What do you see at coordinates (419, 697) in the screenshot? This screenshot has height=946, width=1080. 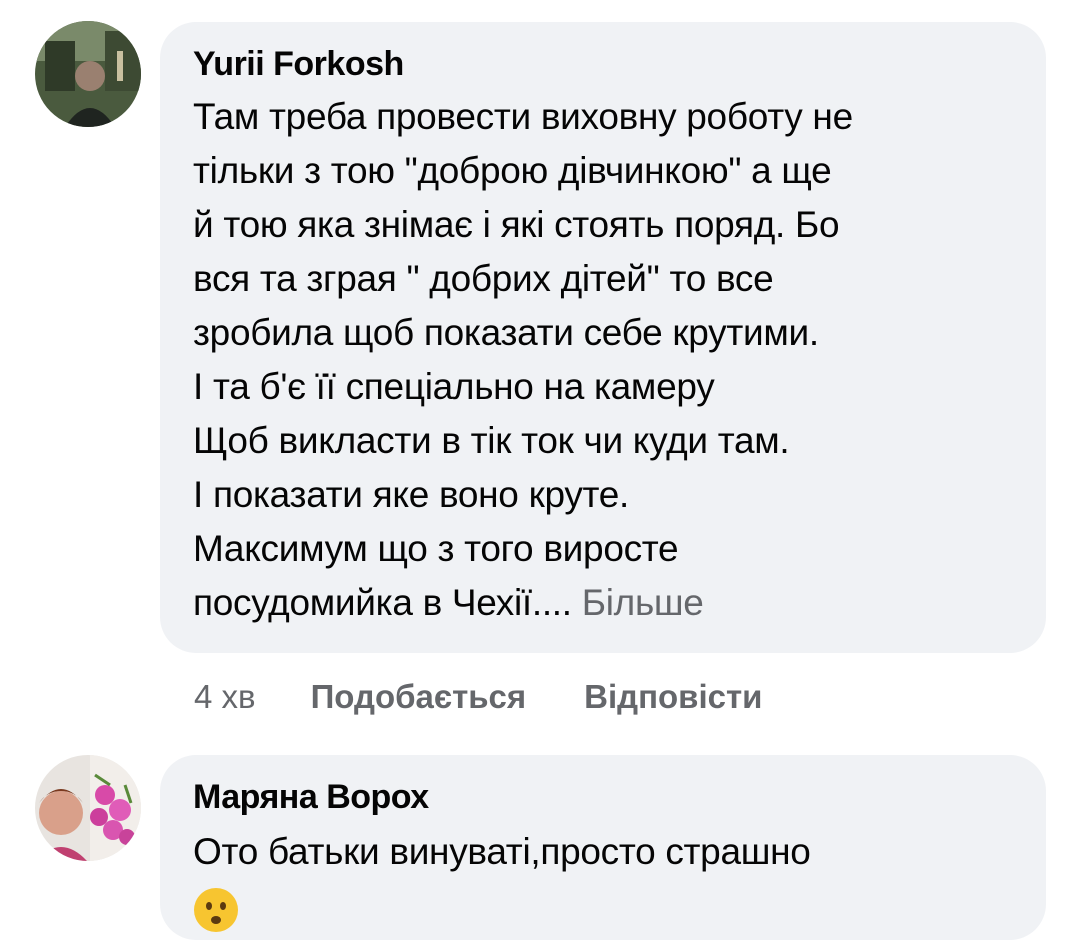 I see `like-button: Подобається` at bounding box center [419, 697].